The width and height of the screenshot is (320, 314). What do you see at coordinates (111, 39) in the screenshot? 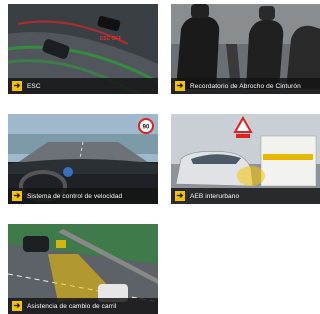
I see `esc-off-marker: ESC OFF` at bounding box center [111, 39].